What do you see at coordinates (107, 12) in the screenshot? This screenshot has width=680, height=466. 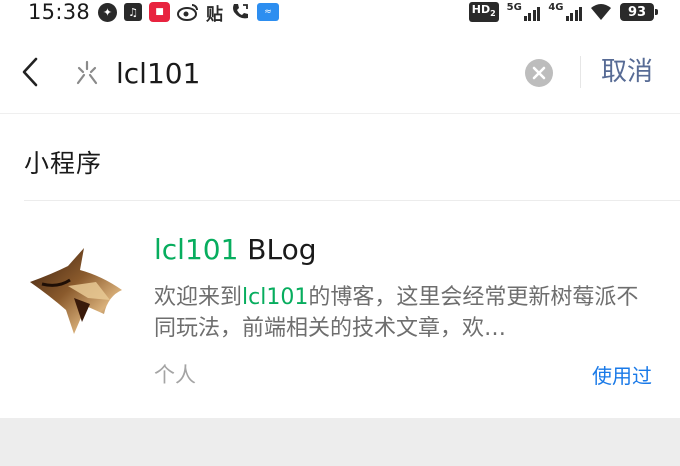 I see `compass-icon: ✦` at bounding box center [107, 12].